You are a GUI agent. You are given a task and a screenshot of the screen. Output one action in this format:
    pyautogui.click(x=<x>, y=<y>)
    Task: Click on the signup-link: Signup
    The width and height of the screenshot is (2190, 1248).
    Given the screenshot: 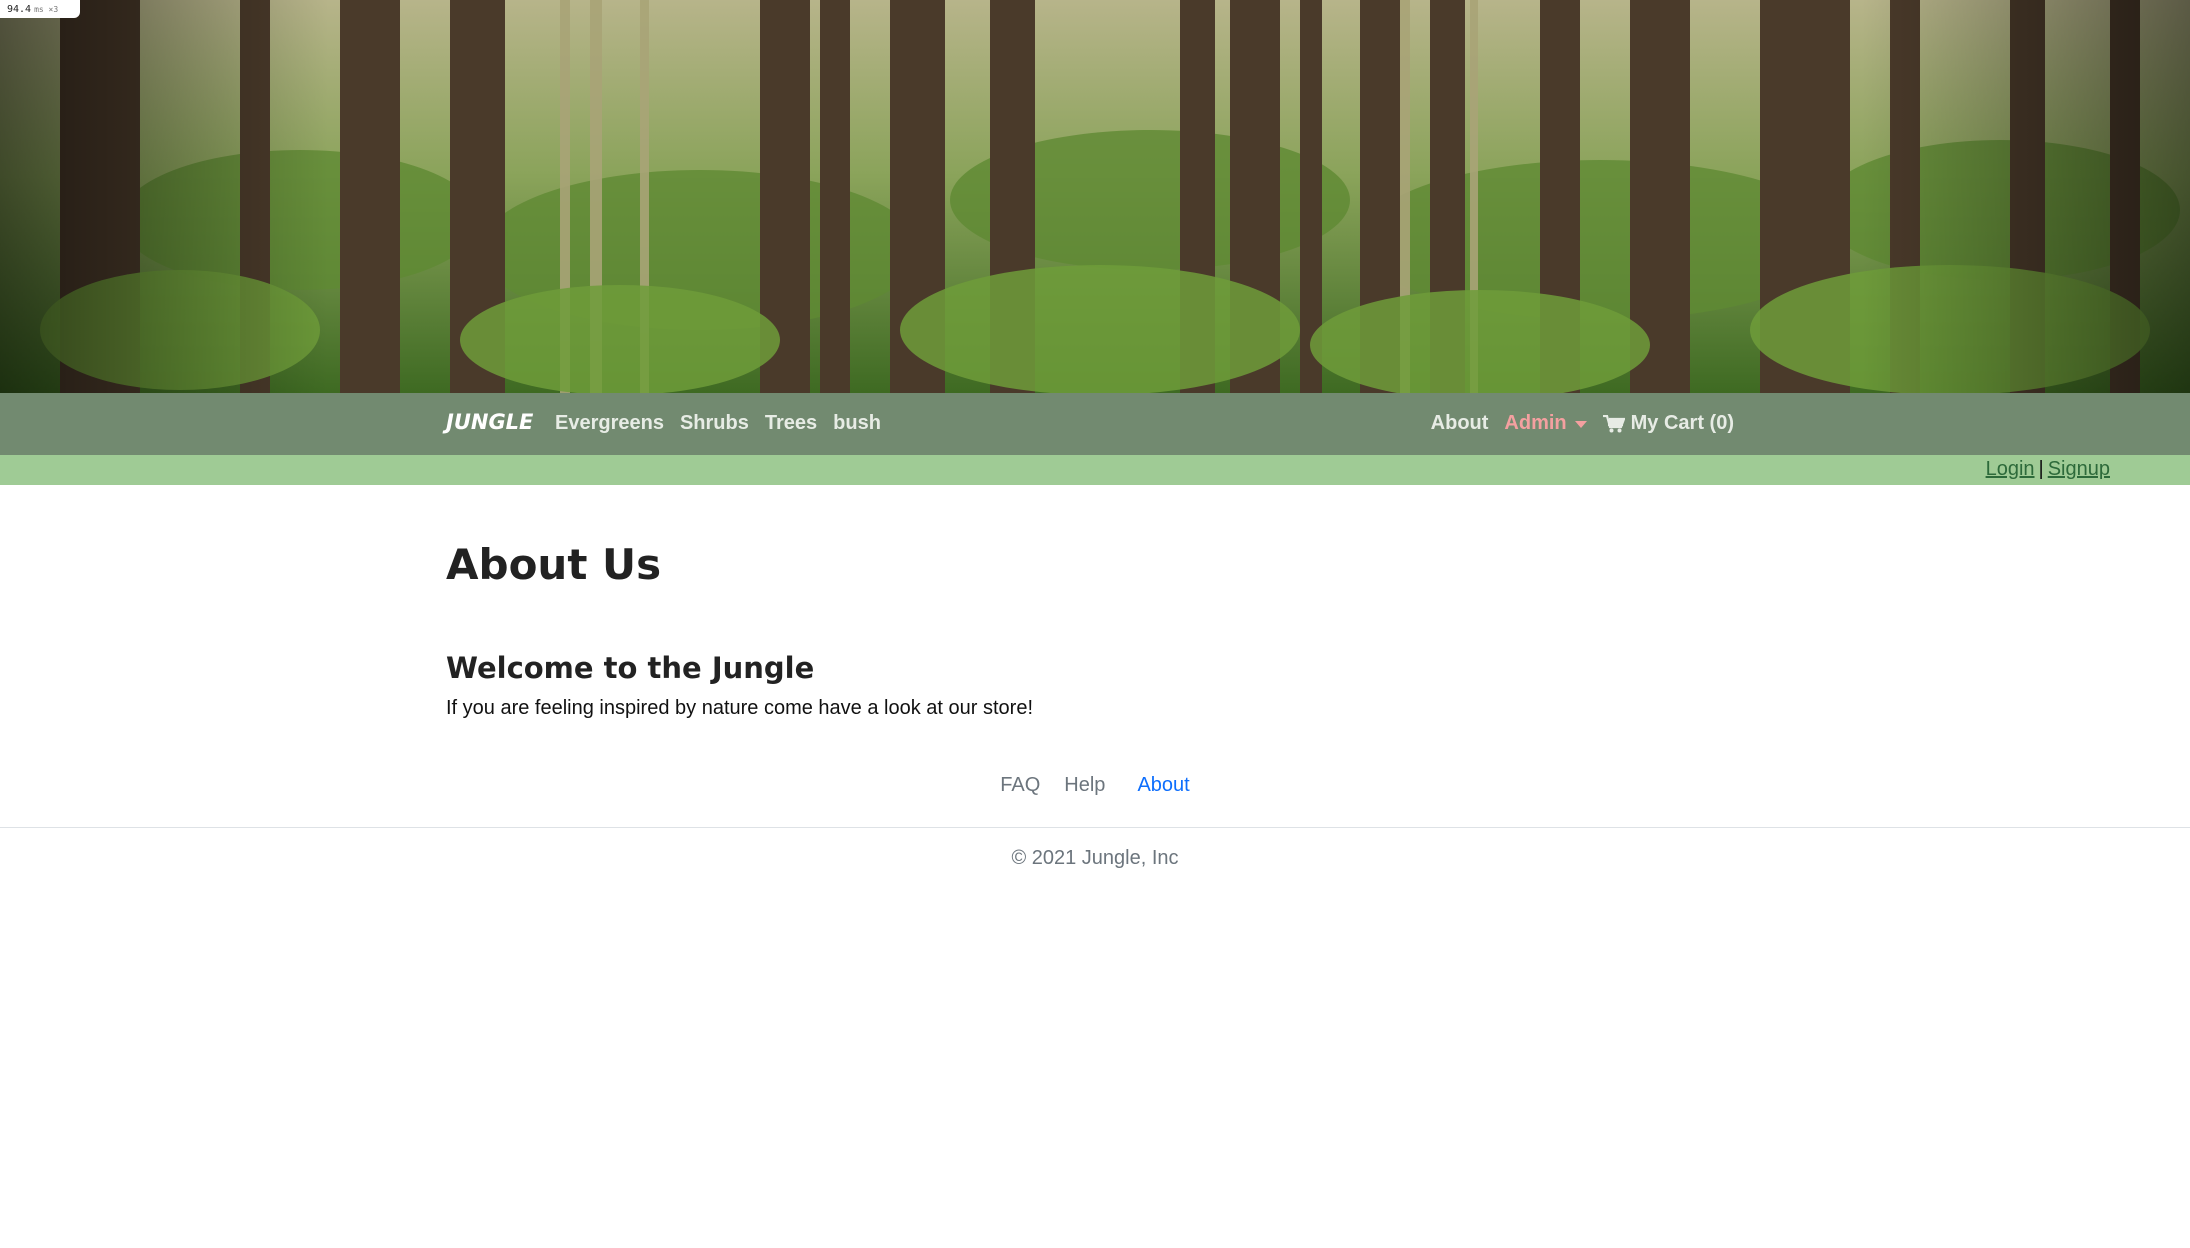 What is the action you would take?
    pyautogui.click(x=2079, y=469)
    